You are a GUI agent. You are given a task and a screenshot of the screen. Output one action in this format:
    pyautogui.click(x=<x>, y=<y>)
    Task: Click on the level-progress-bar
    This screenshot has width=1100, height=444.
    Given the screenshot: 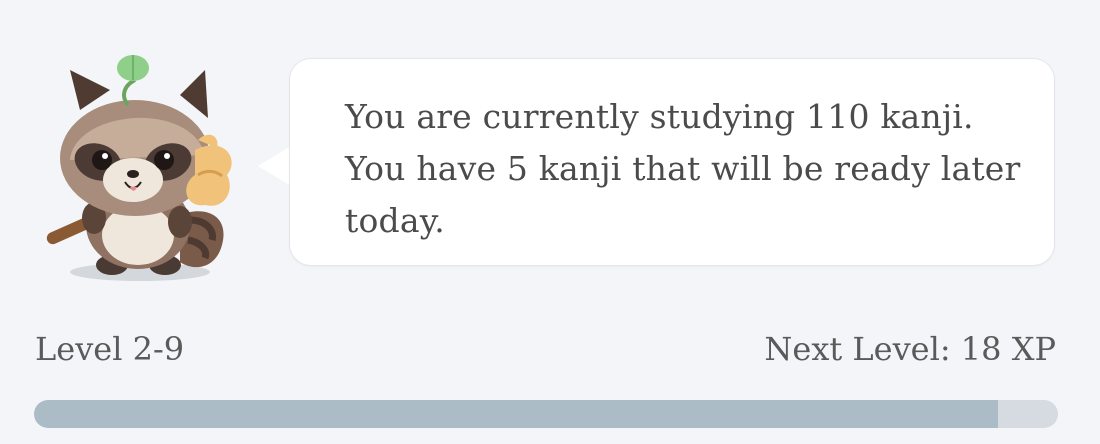 What is the action you would take?
    pyautogui.click(x=546, y=414)
    